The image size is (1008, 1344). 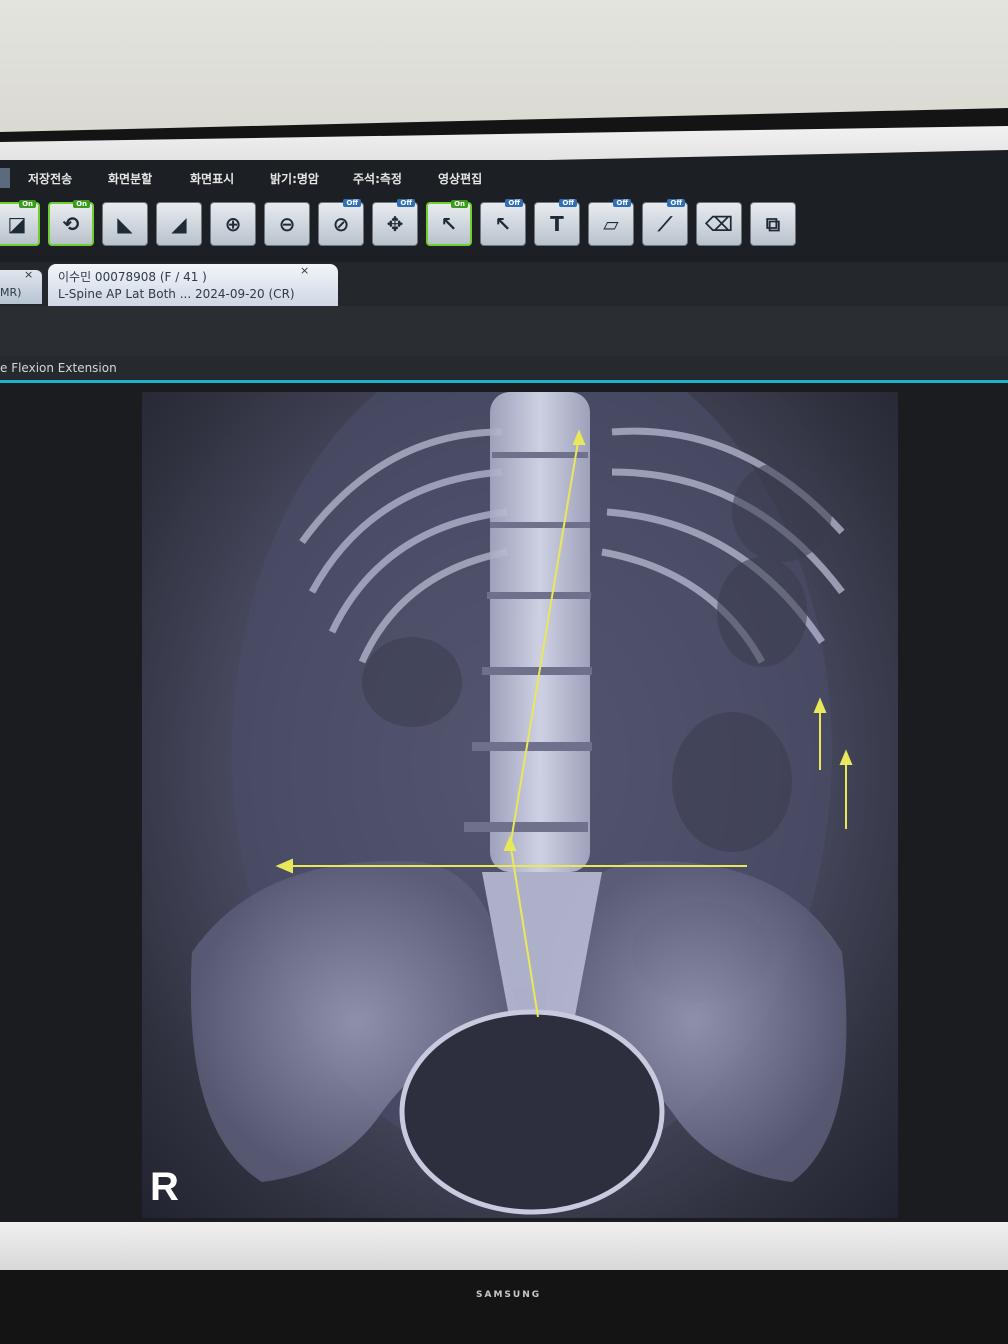 I want to click on network-button: ⧉, so click(x=773, y=224).